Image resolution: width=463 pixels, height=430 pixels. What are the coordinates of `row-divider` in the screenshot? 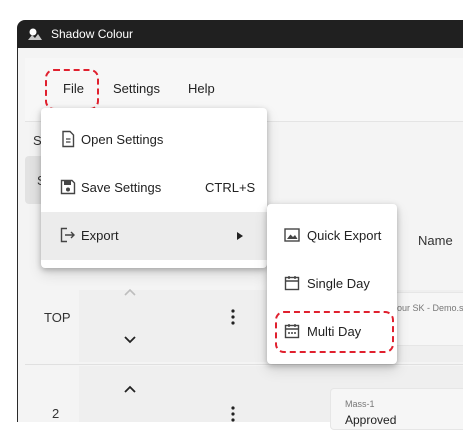 It's located at (244, 364).